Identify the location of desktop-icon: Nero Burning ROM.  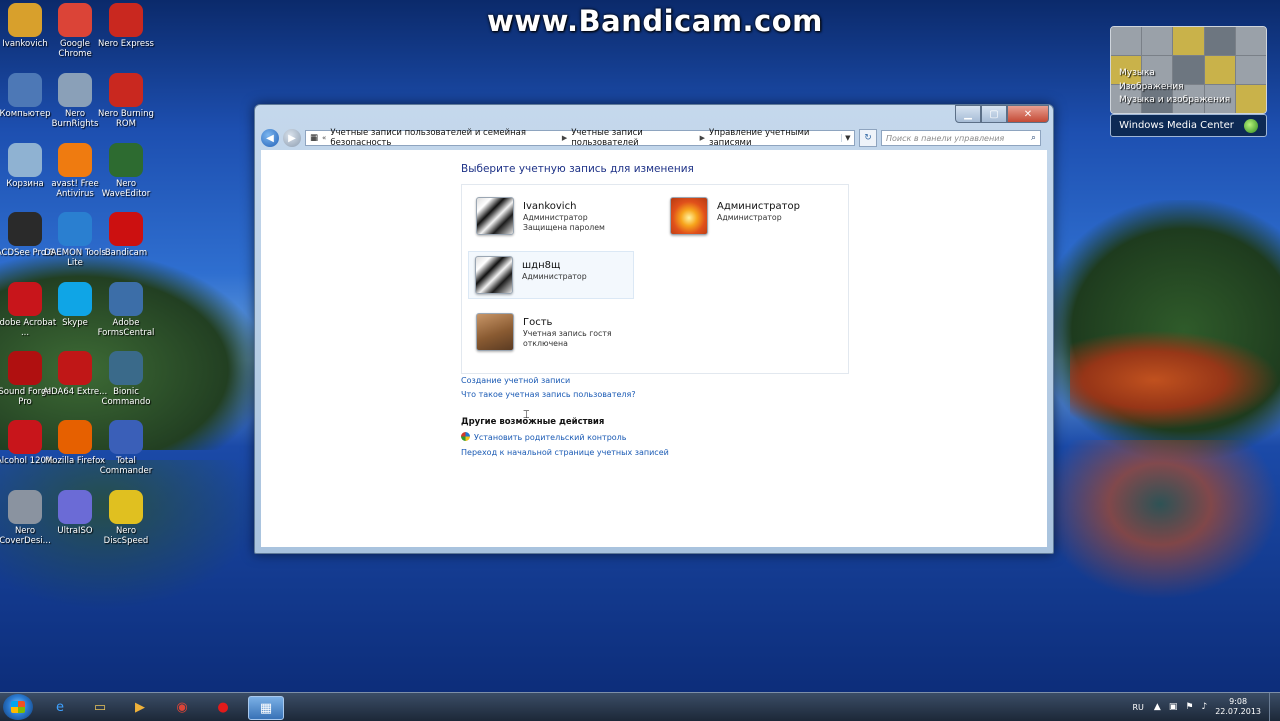
(126, 101).